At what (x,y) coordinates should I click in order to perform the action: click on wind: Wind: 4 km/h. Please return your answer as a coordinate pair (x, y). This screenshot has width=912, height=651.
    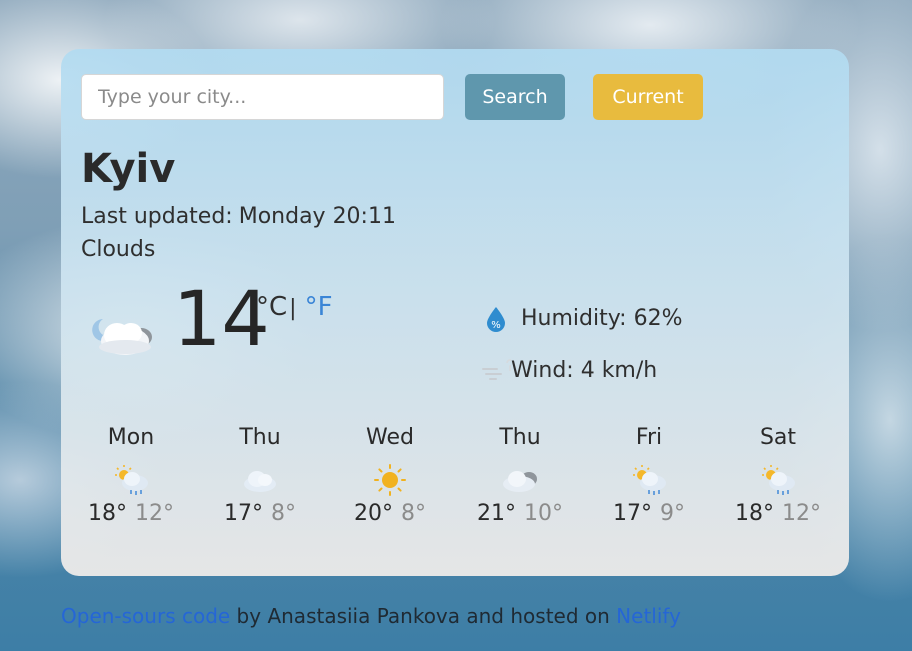
    Looking at the image, I should click on (569, 371).